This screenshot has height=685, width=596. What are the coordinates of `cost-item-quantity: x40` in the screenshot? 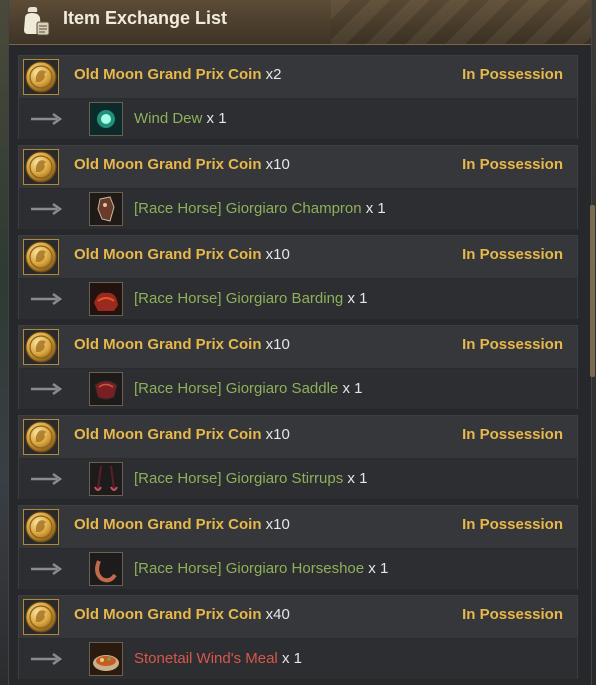 It's located at (277, 614).